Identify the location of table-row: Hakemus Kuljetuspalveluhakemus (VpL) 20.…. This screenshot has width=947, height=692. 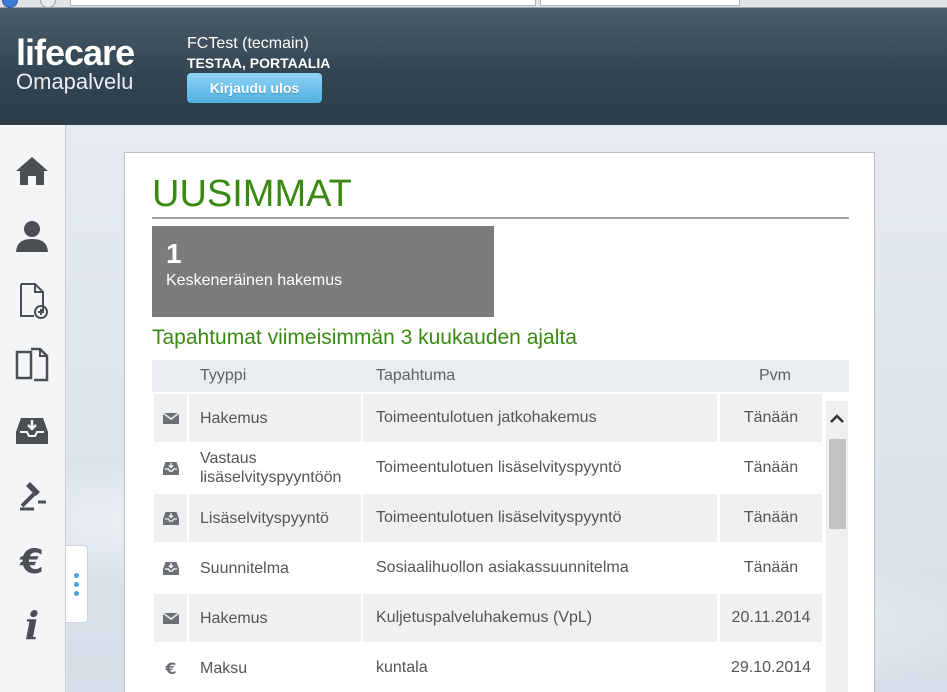
(488, 618).